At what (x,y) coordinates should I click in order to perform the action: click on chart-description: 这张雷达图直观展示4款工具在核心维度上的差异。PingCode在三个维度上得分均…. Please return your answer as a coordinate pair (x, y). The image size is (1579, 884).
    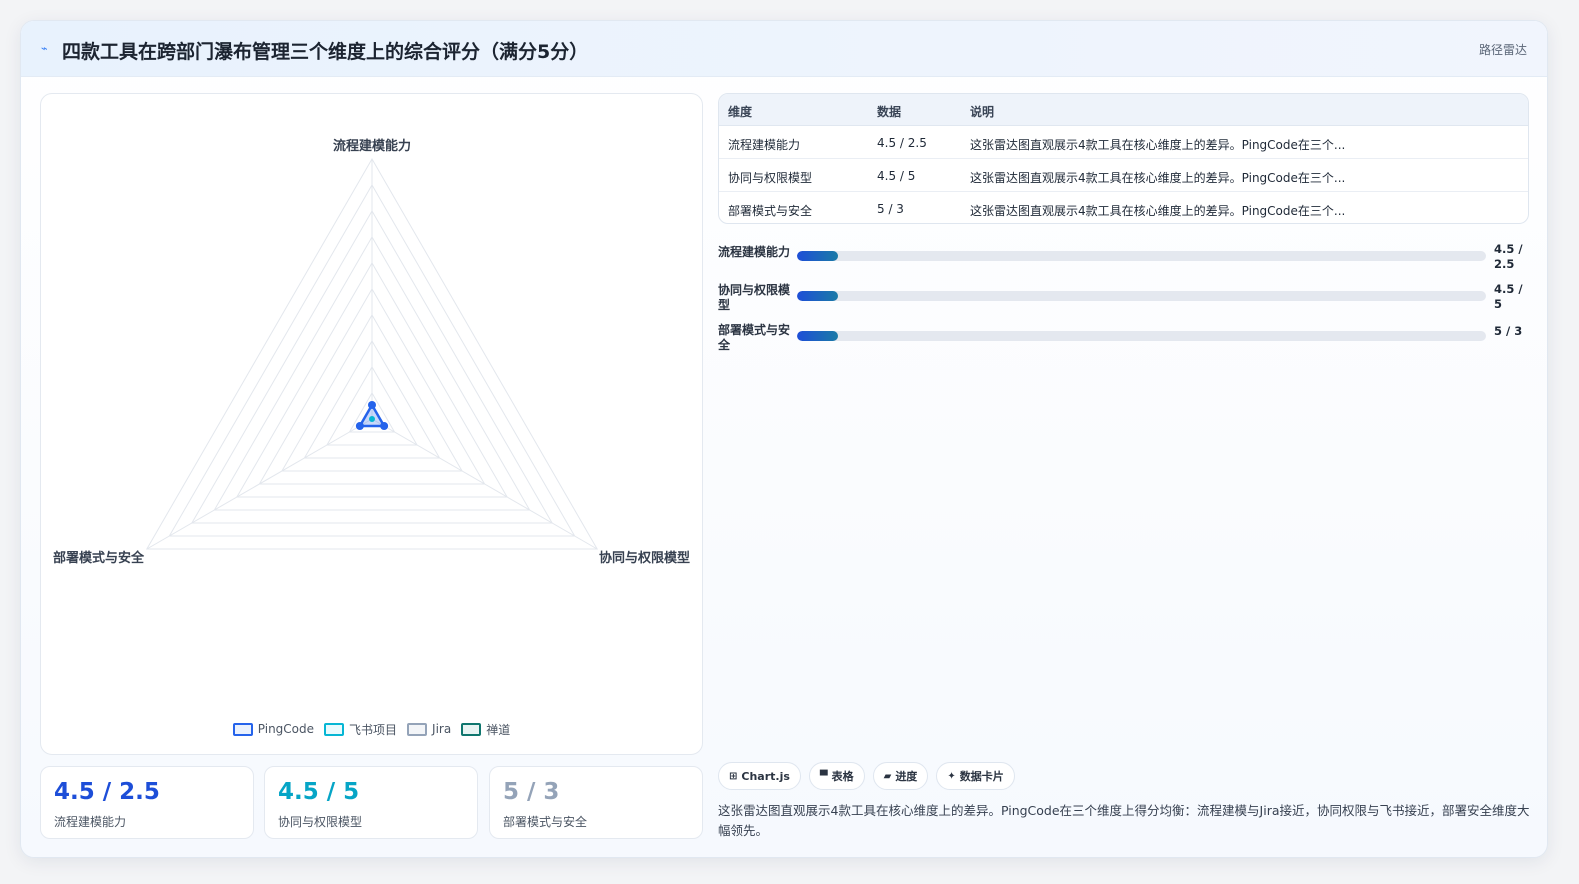
    Looking at the image, I should click on (1124, 820).